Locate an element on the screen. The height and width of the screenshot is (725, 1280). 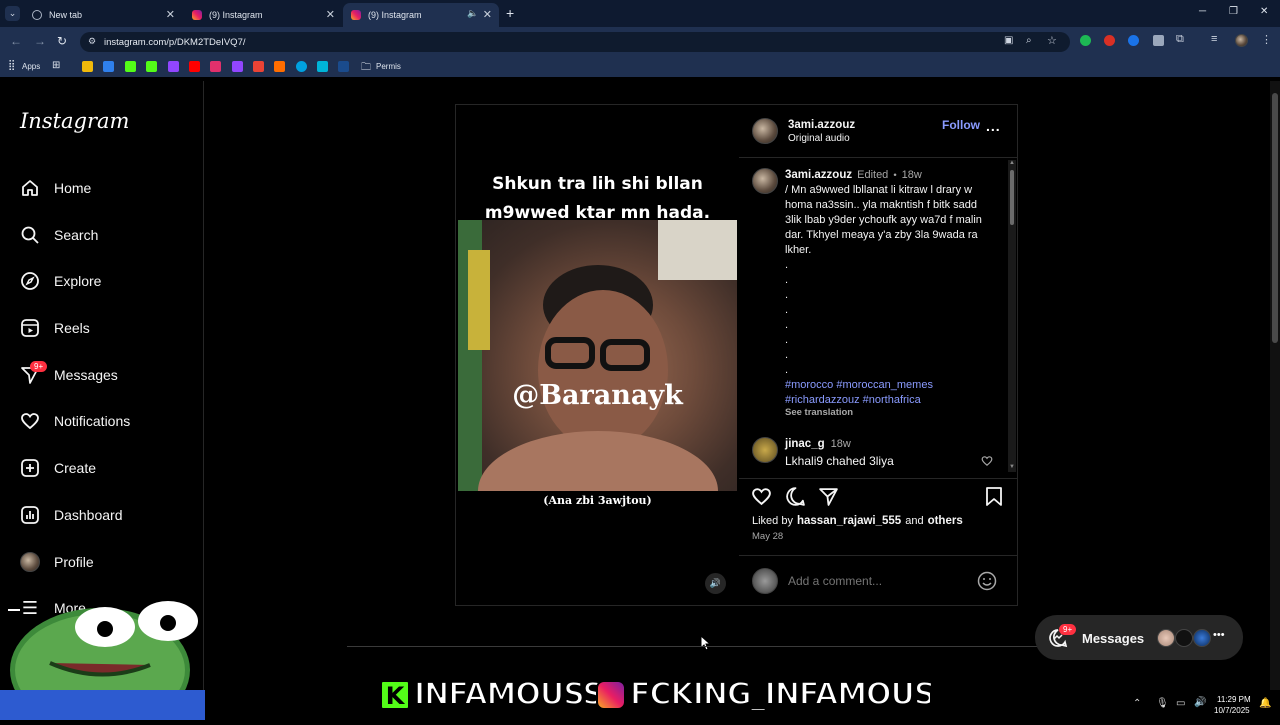
caption-username: 3ami.azzouz is located at coordinates (818, 175).